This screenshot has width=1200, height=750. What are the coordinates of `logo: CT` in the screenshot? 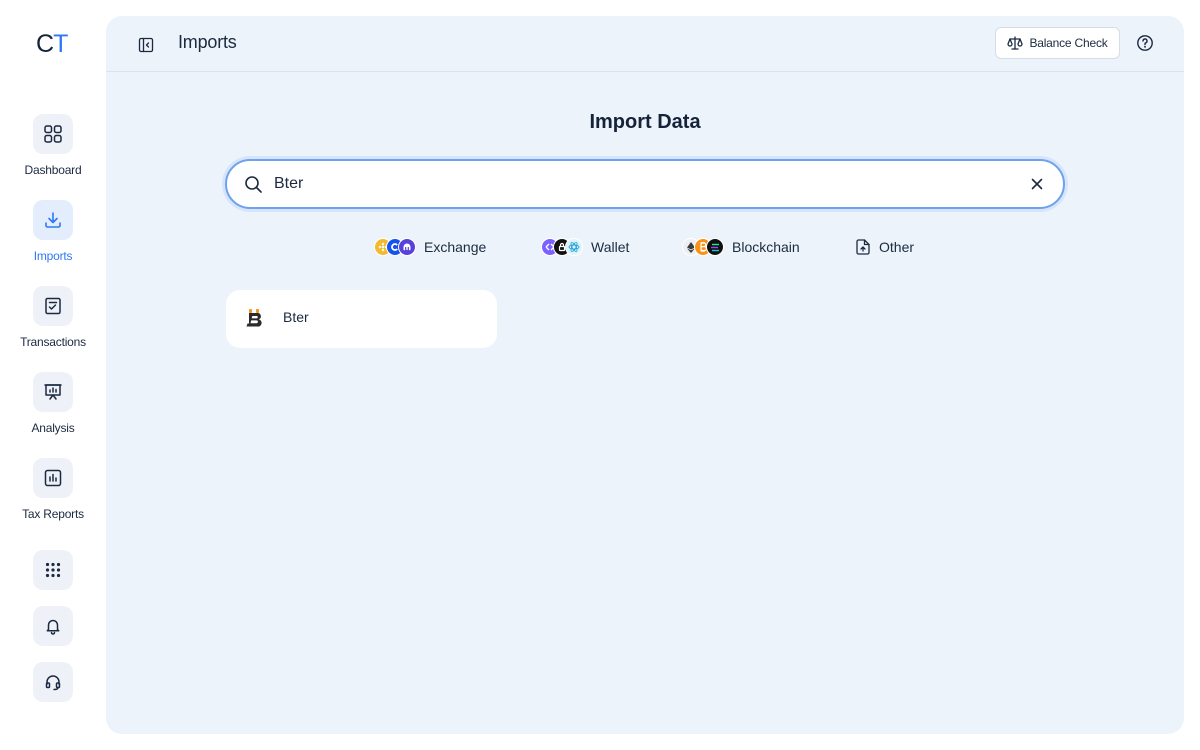 It's located at (52, 44).